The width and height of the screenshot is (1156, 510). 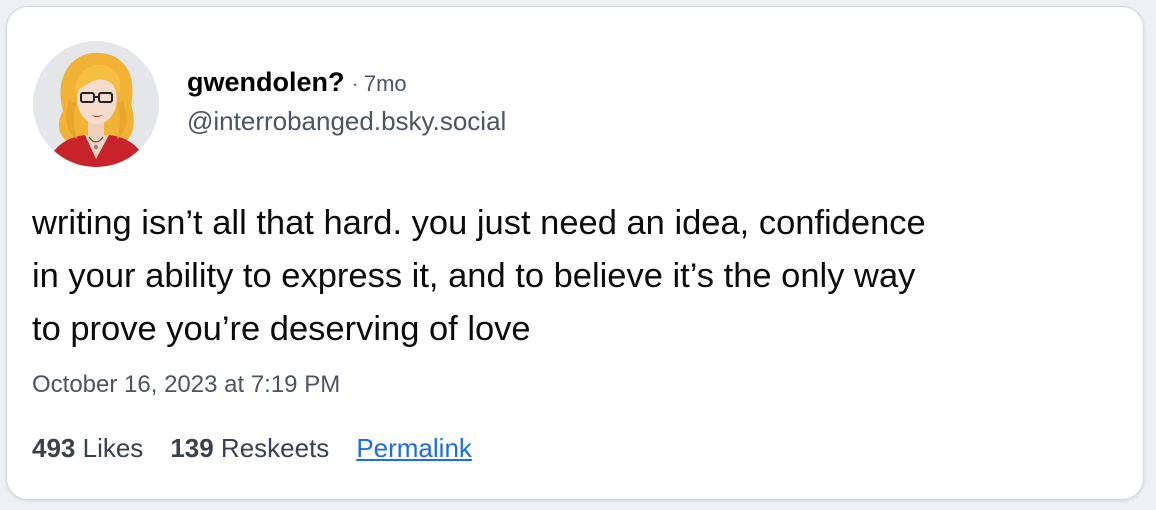 I want to click on post-stats: 493 Likes 139 Reskeets Permalink, so click(x=252, y=448).